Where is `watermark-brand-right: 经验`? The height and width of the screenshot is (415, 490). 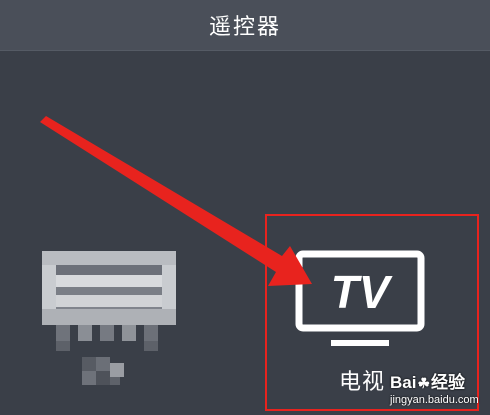
watermark-brand-right: 经验 is located at coordinates (448, 382).